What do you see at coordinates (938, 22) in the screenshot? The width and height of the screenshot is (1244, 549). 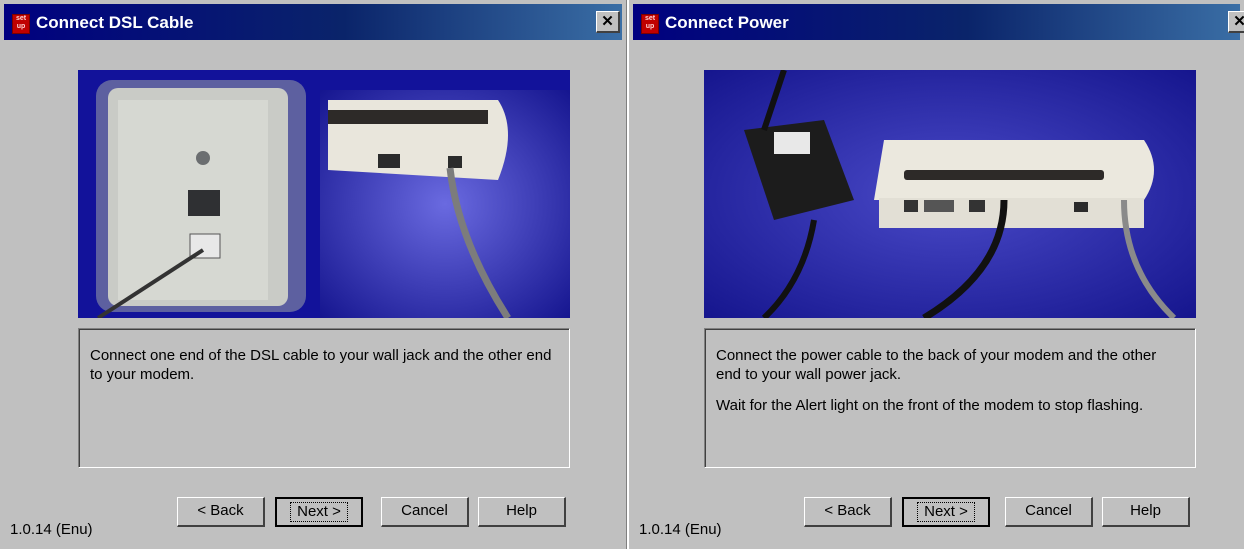 I see `title-bar: set up Connect Power ✕` at bounding box center [938, 22].